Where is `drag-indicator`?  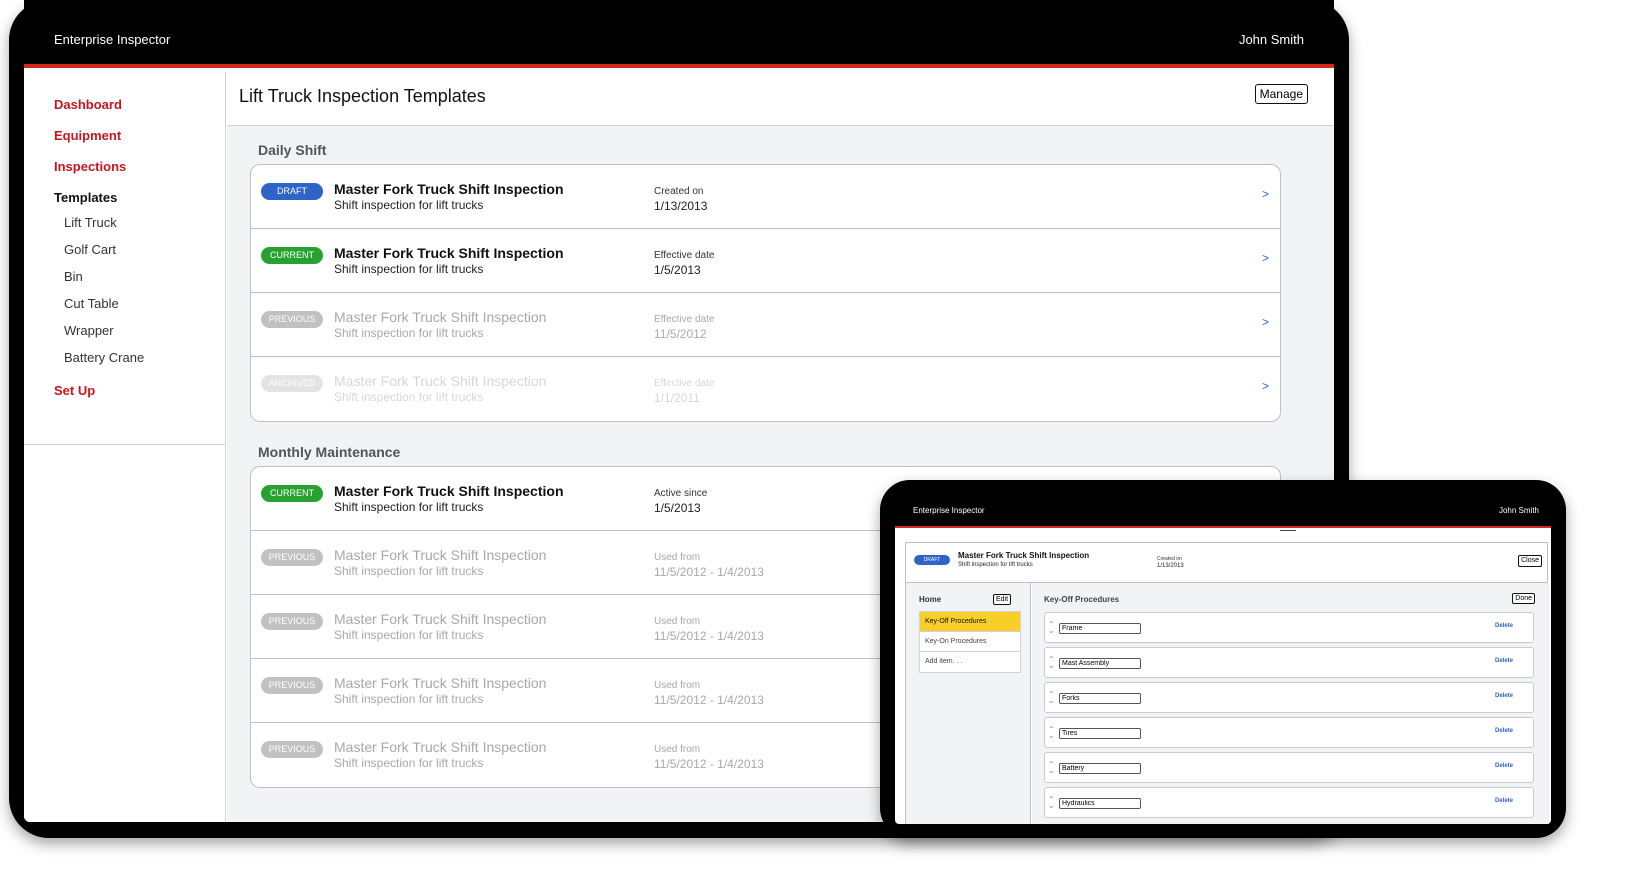 drag-indicator is located at coordinates (1288, 530).